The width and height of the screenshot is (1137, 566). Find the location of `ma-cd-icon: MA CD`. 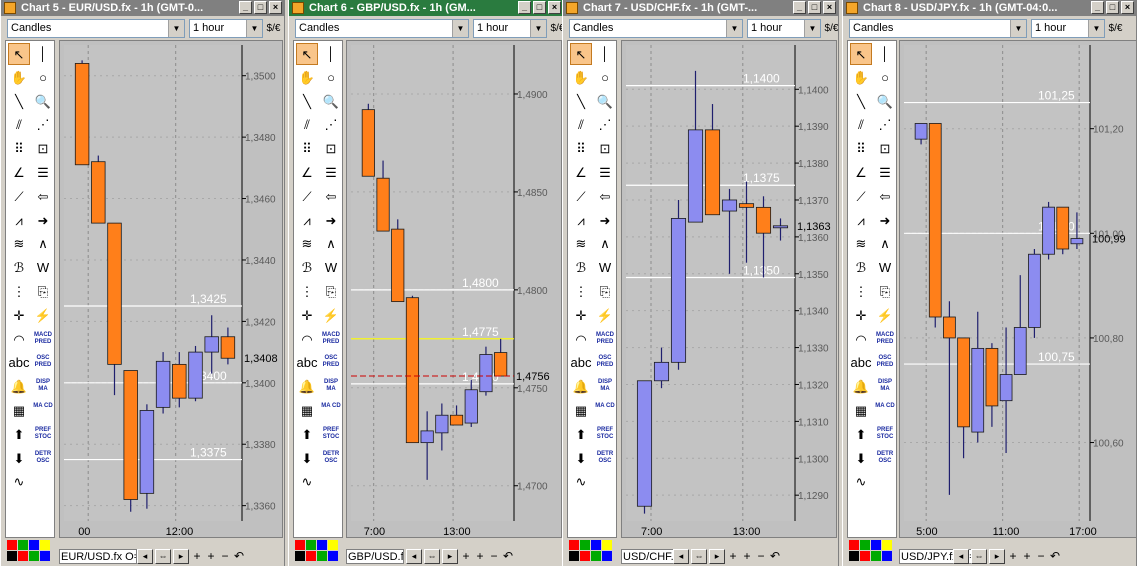

ma-cd-icon: MA CD is located at coordinates (331, 411).